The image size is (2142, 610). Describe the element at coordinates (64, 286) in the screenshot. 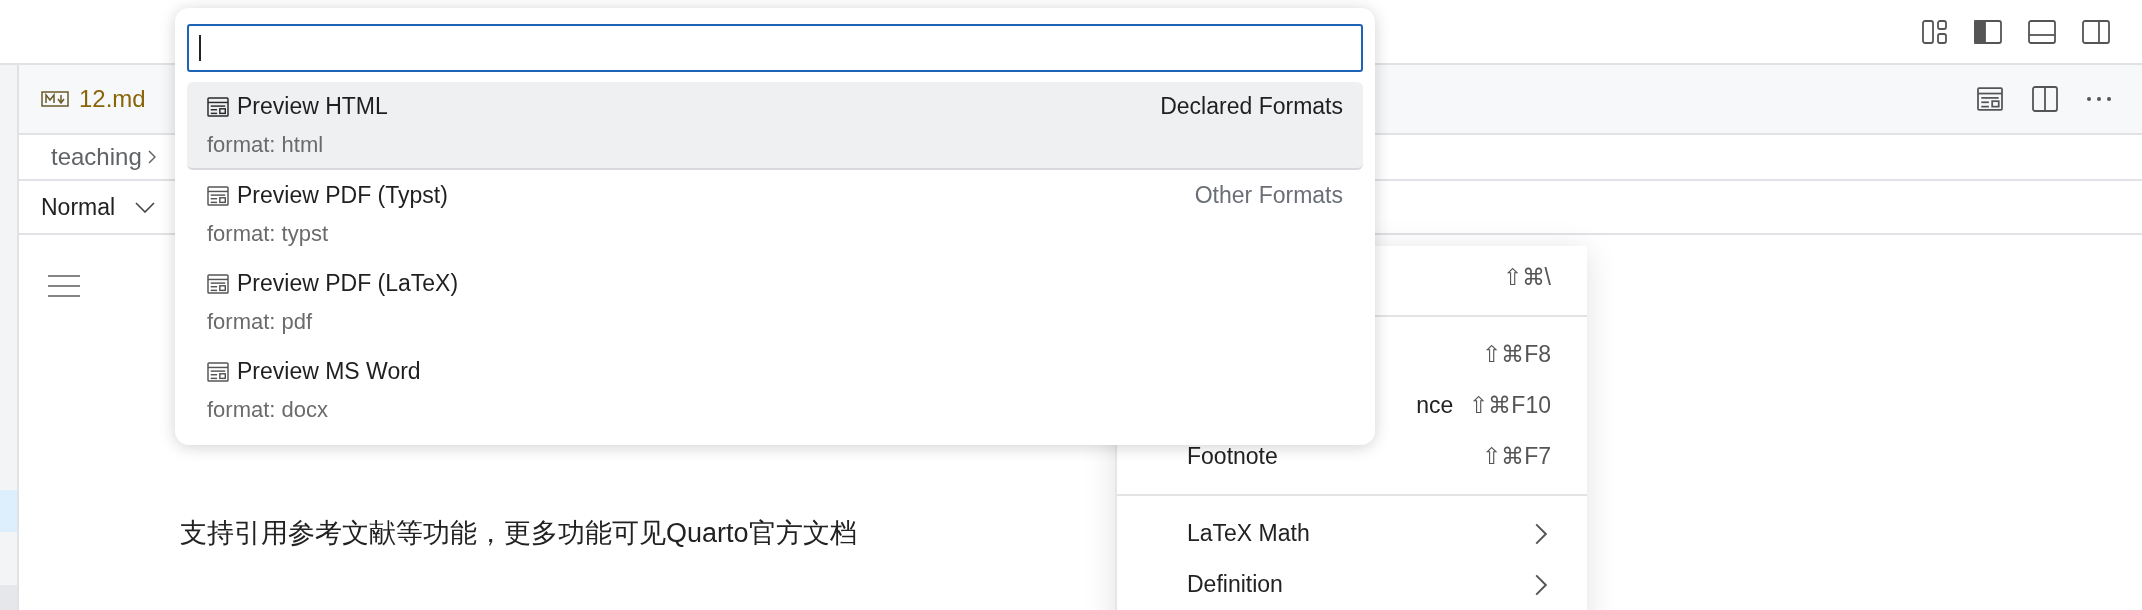

I see `menu-icon` at that location.